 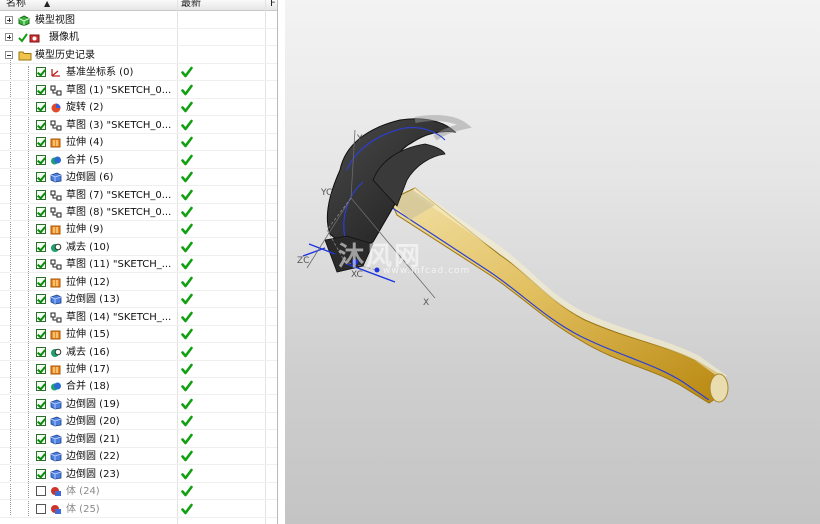 I want to click on tree-node-folder: 模型历史记录, so click(x=138, y=55).